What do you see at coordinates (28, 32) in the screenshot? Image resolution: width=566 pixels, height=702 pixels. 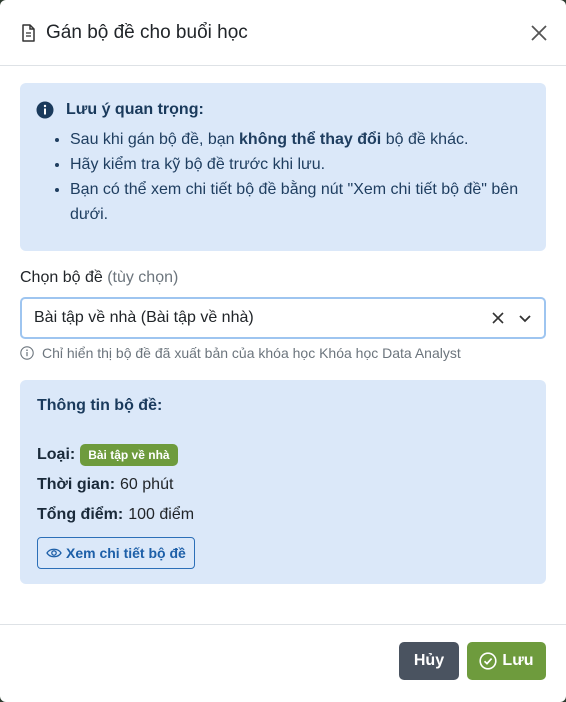 I see `document-icon` at bounding box center [28, 32].